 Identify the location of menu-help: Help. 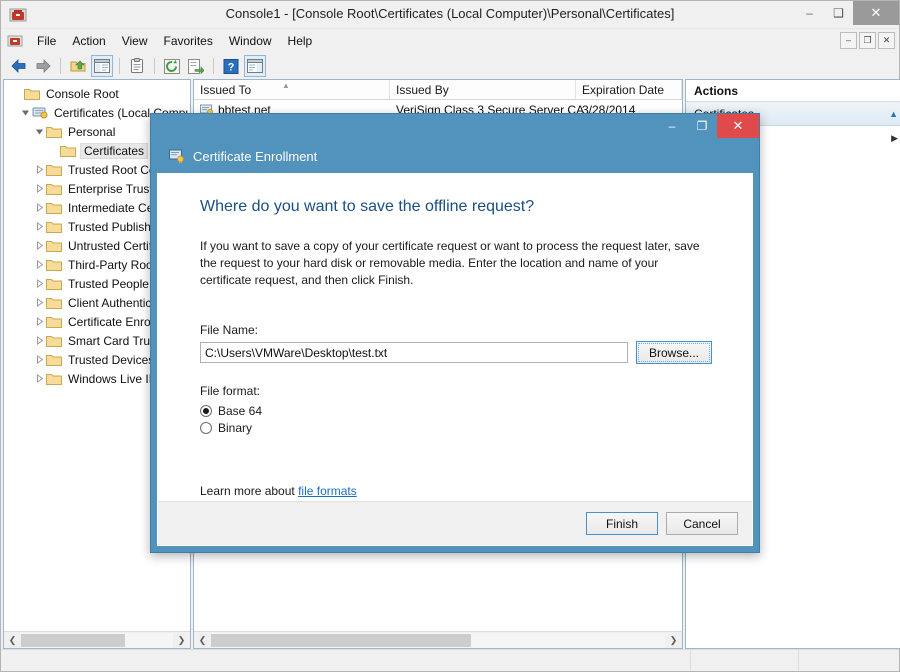
(300, 41).